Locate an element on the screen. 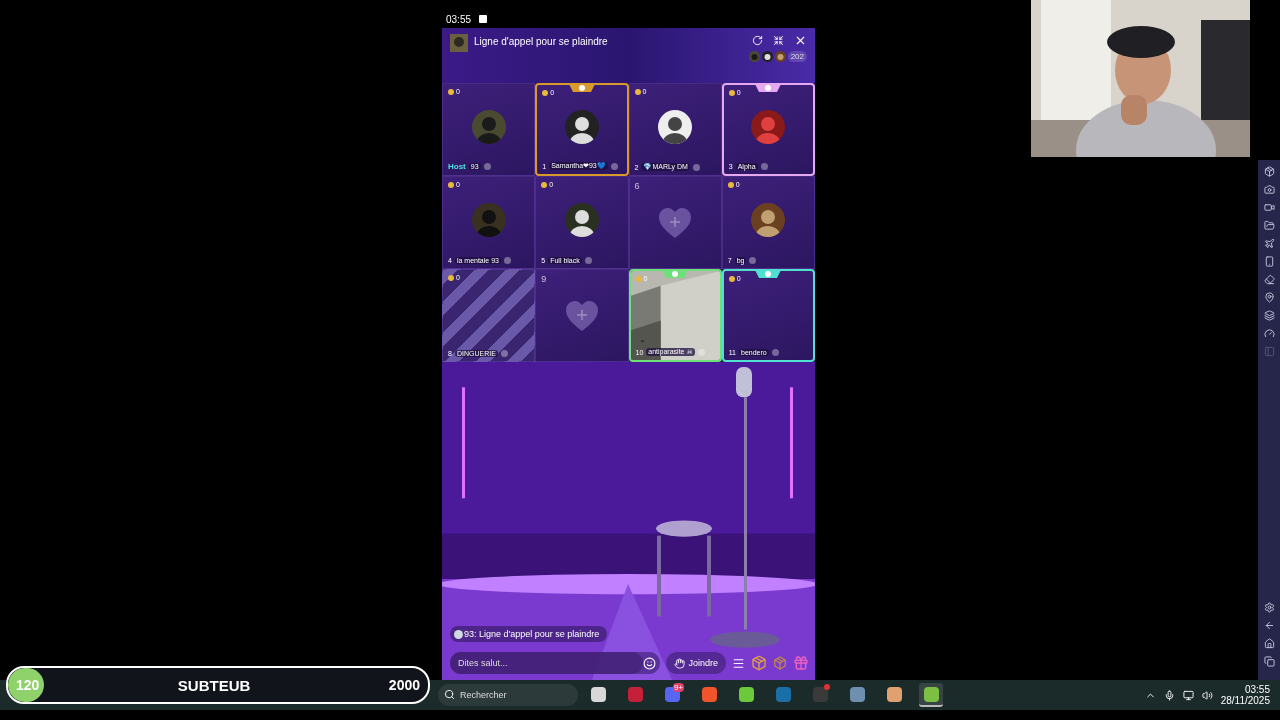 This screenshot has height=720, width=1280. chat-message: 93: Ligne d'appel pour se plaindre is located at coordinates (529, 634).